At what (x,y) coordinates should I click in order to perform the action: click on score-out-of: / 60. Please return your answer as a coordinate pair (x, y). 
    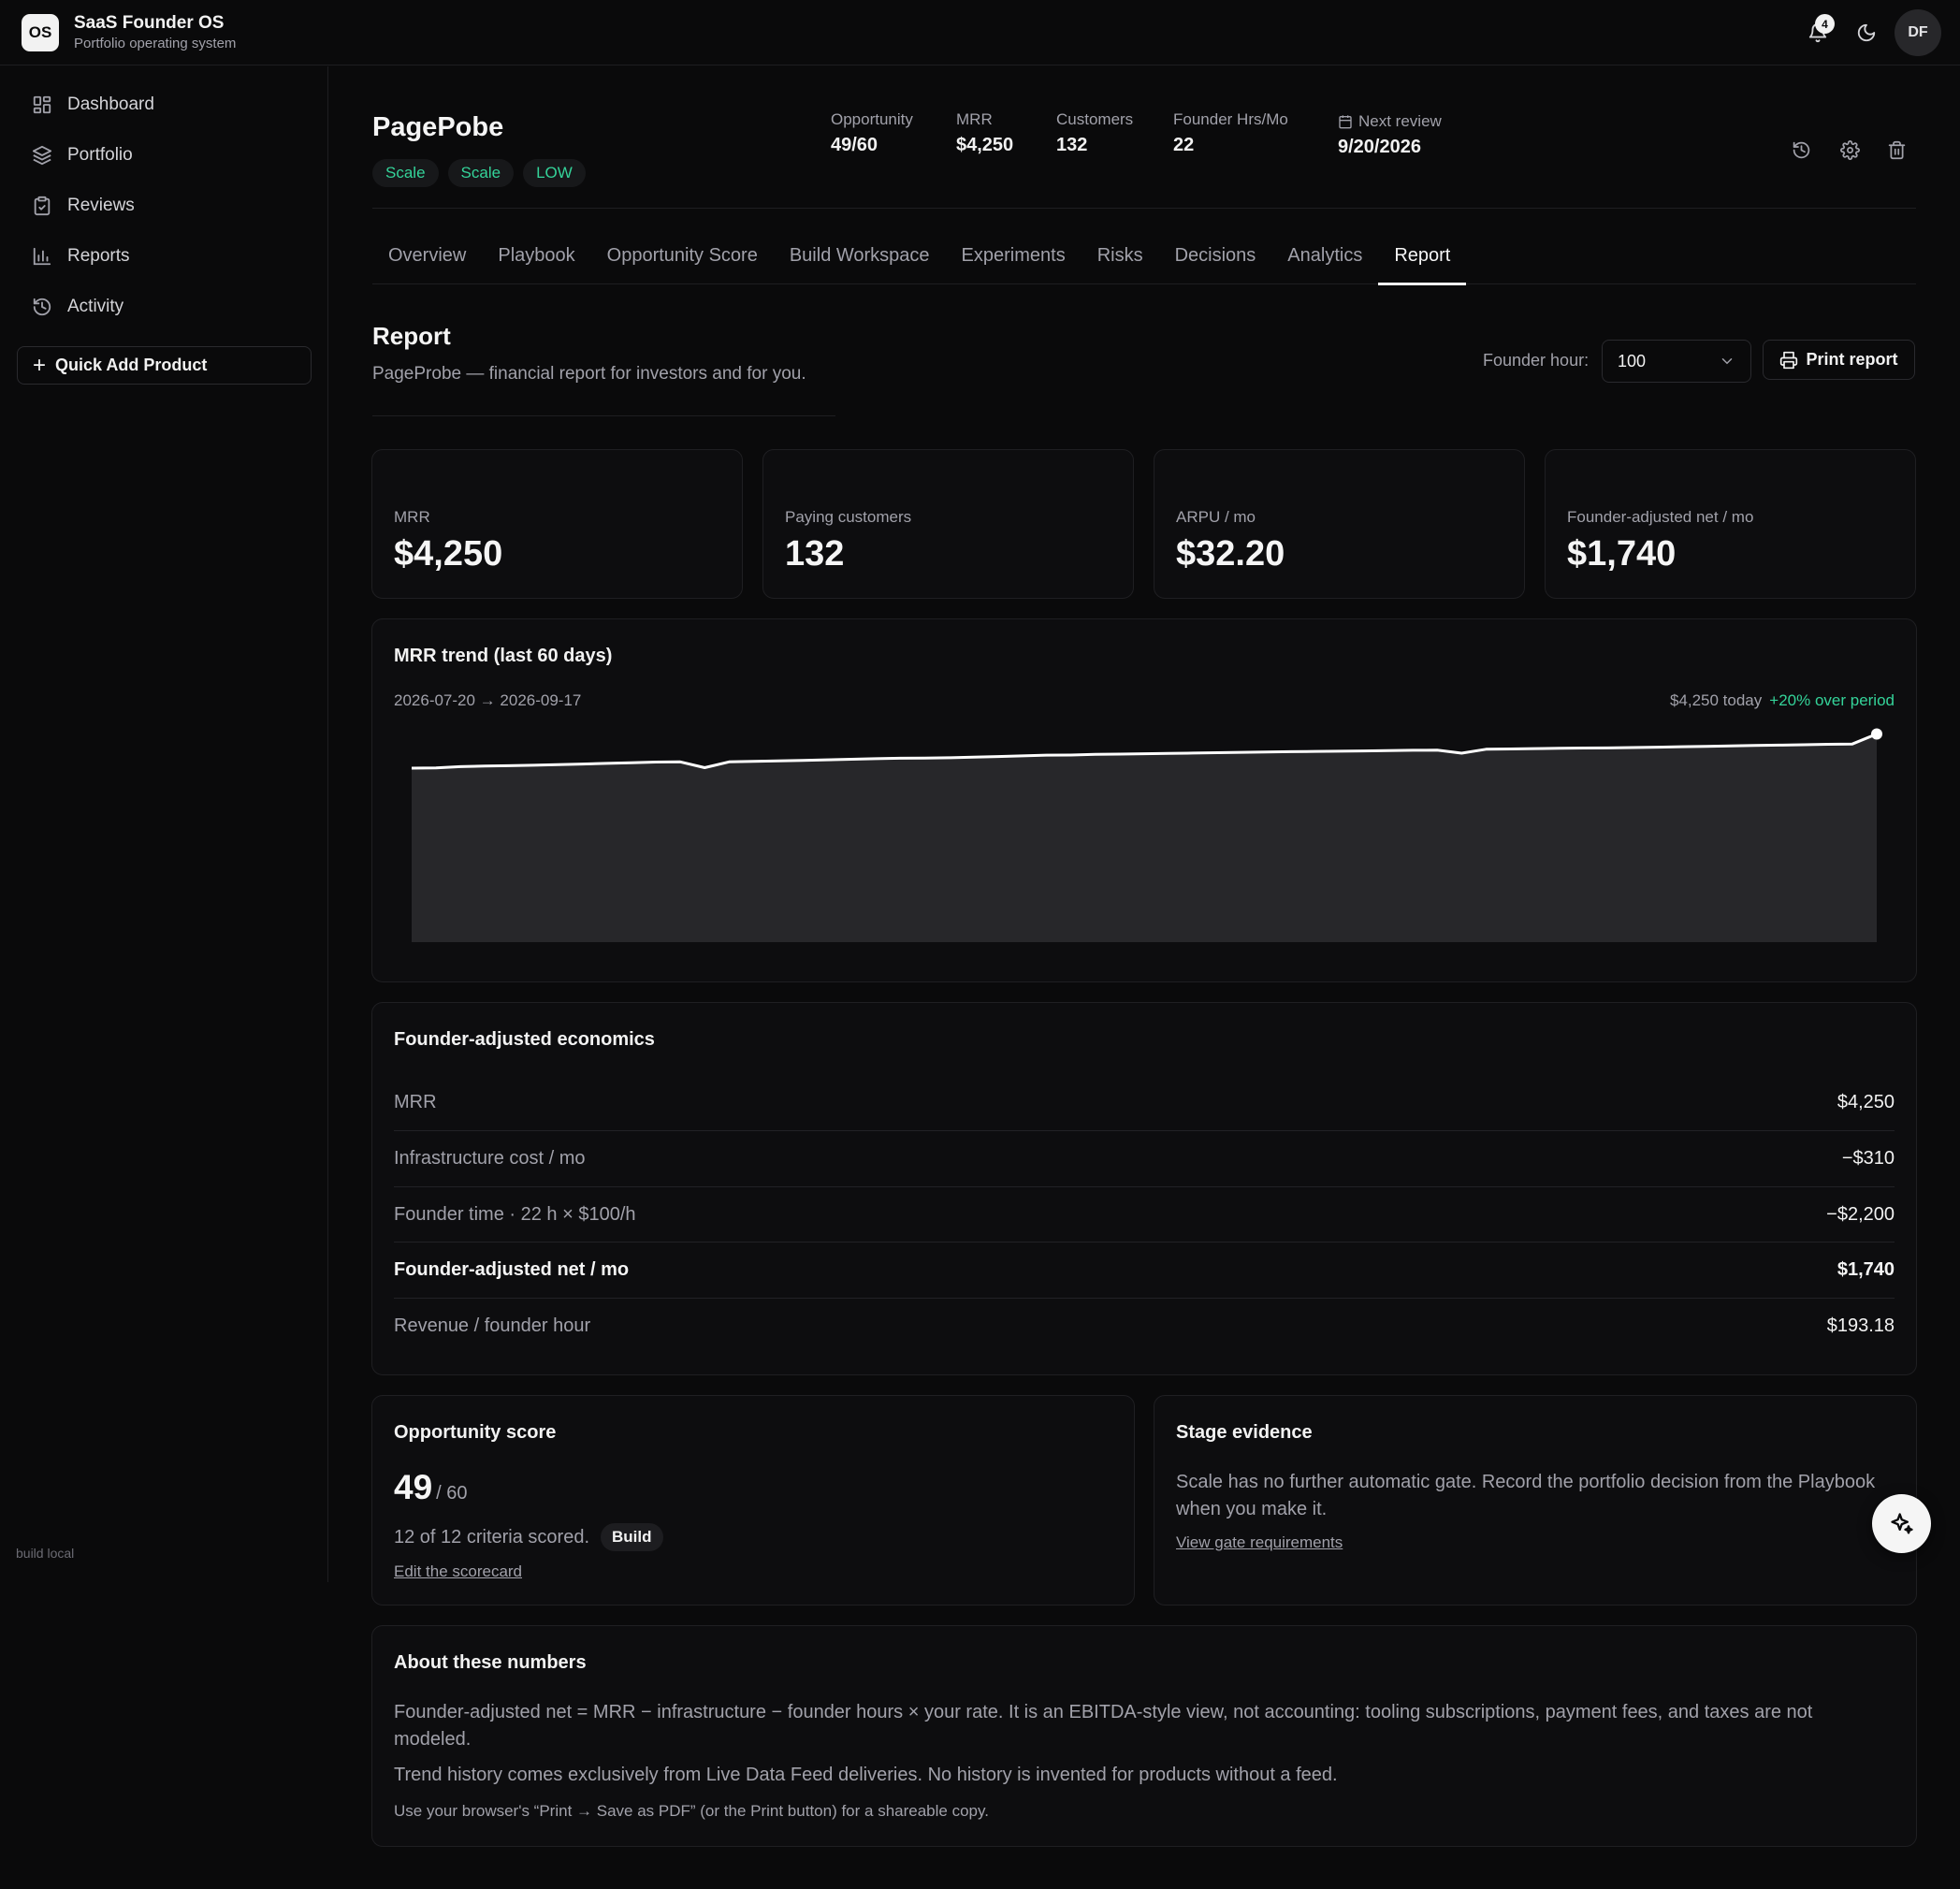
    Looking at the image, I should click on (452, 1493).